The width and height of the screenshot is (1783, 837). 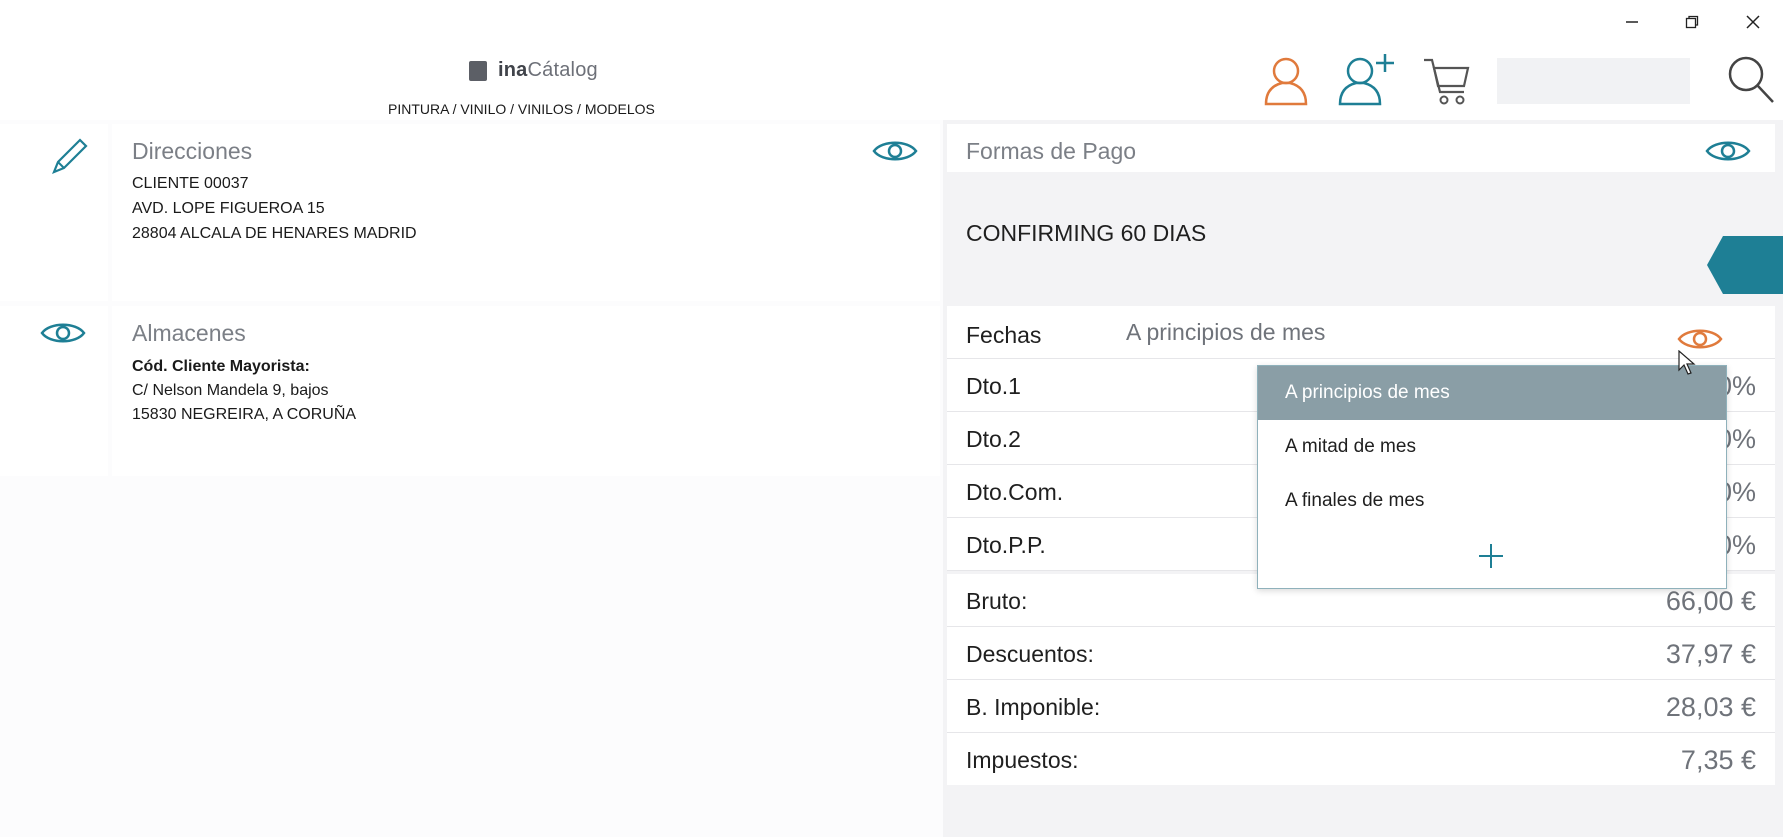 I want to click on view-formas-pago-button, so click(x=1728, y=153).